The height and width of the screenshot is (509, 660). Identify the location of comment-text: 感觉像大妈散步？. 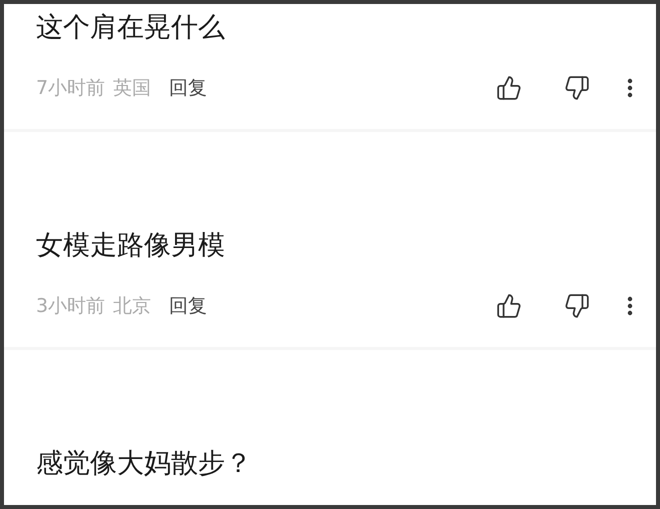
(144, 464).